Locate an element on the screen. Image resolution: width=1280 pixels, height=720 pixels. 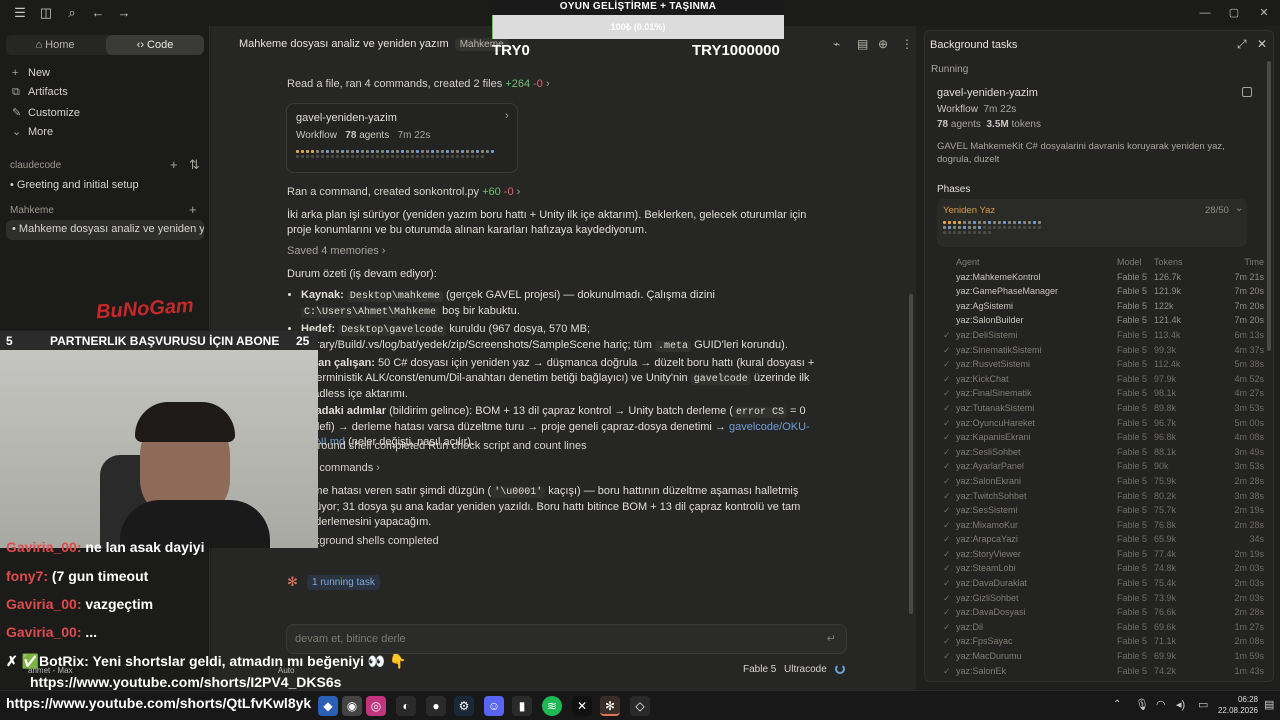
app-icon: ◆ is located at coordinates (328, 706).